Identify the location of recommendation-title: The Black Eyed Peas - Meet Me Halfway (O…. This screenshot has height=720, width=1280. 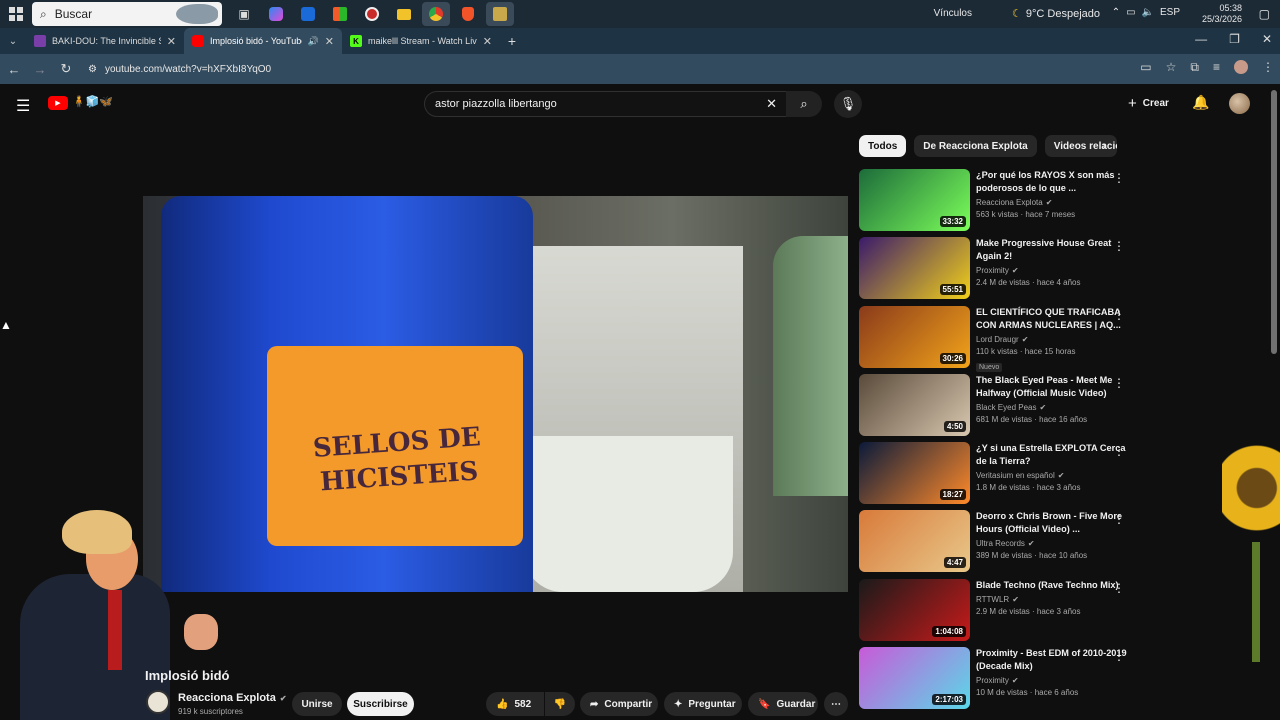
(1053, 387).